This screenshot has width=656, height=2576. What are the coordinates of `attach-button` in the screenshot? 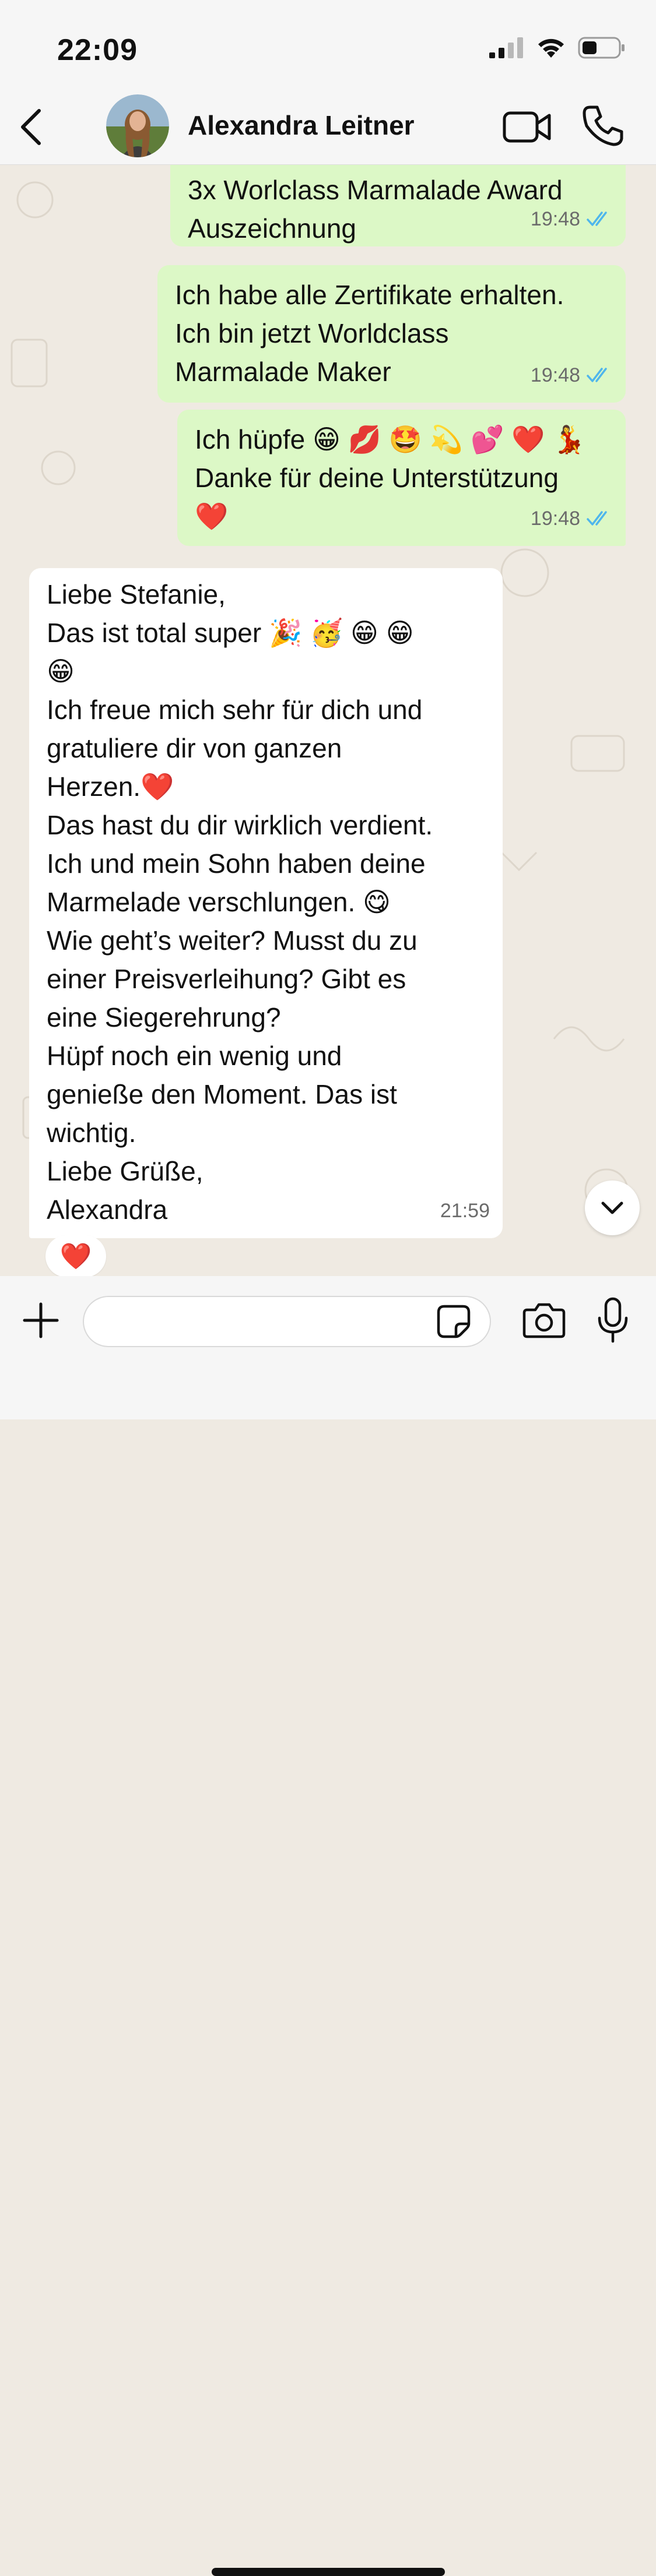 It's located at (40, 1320).